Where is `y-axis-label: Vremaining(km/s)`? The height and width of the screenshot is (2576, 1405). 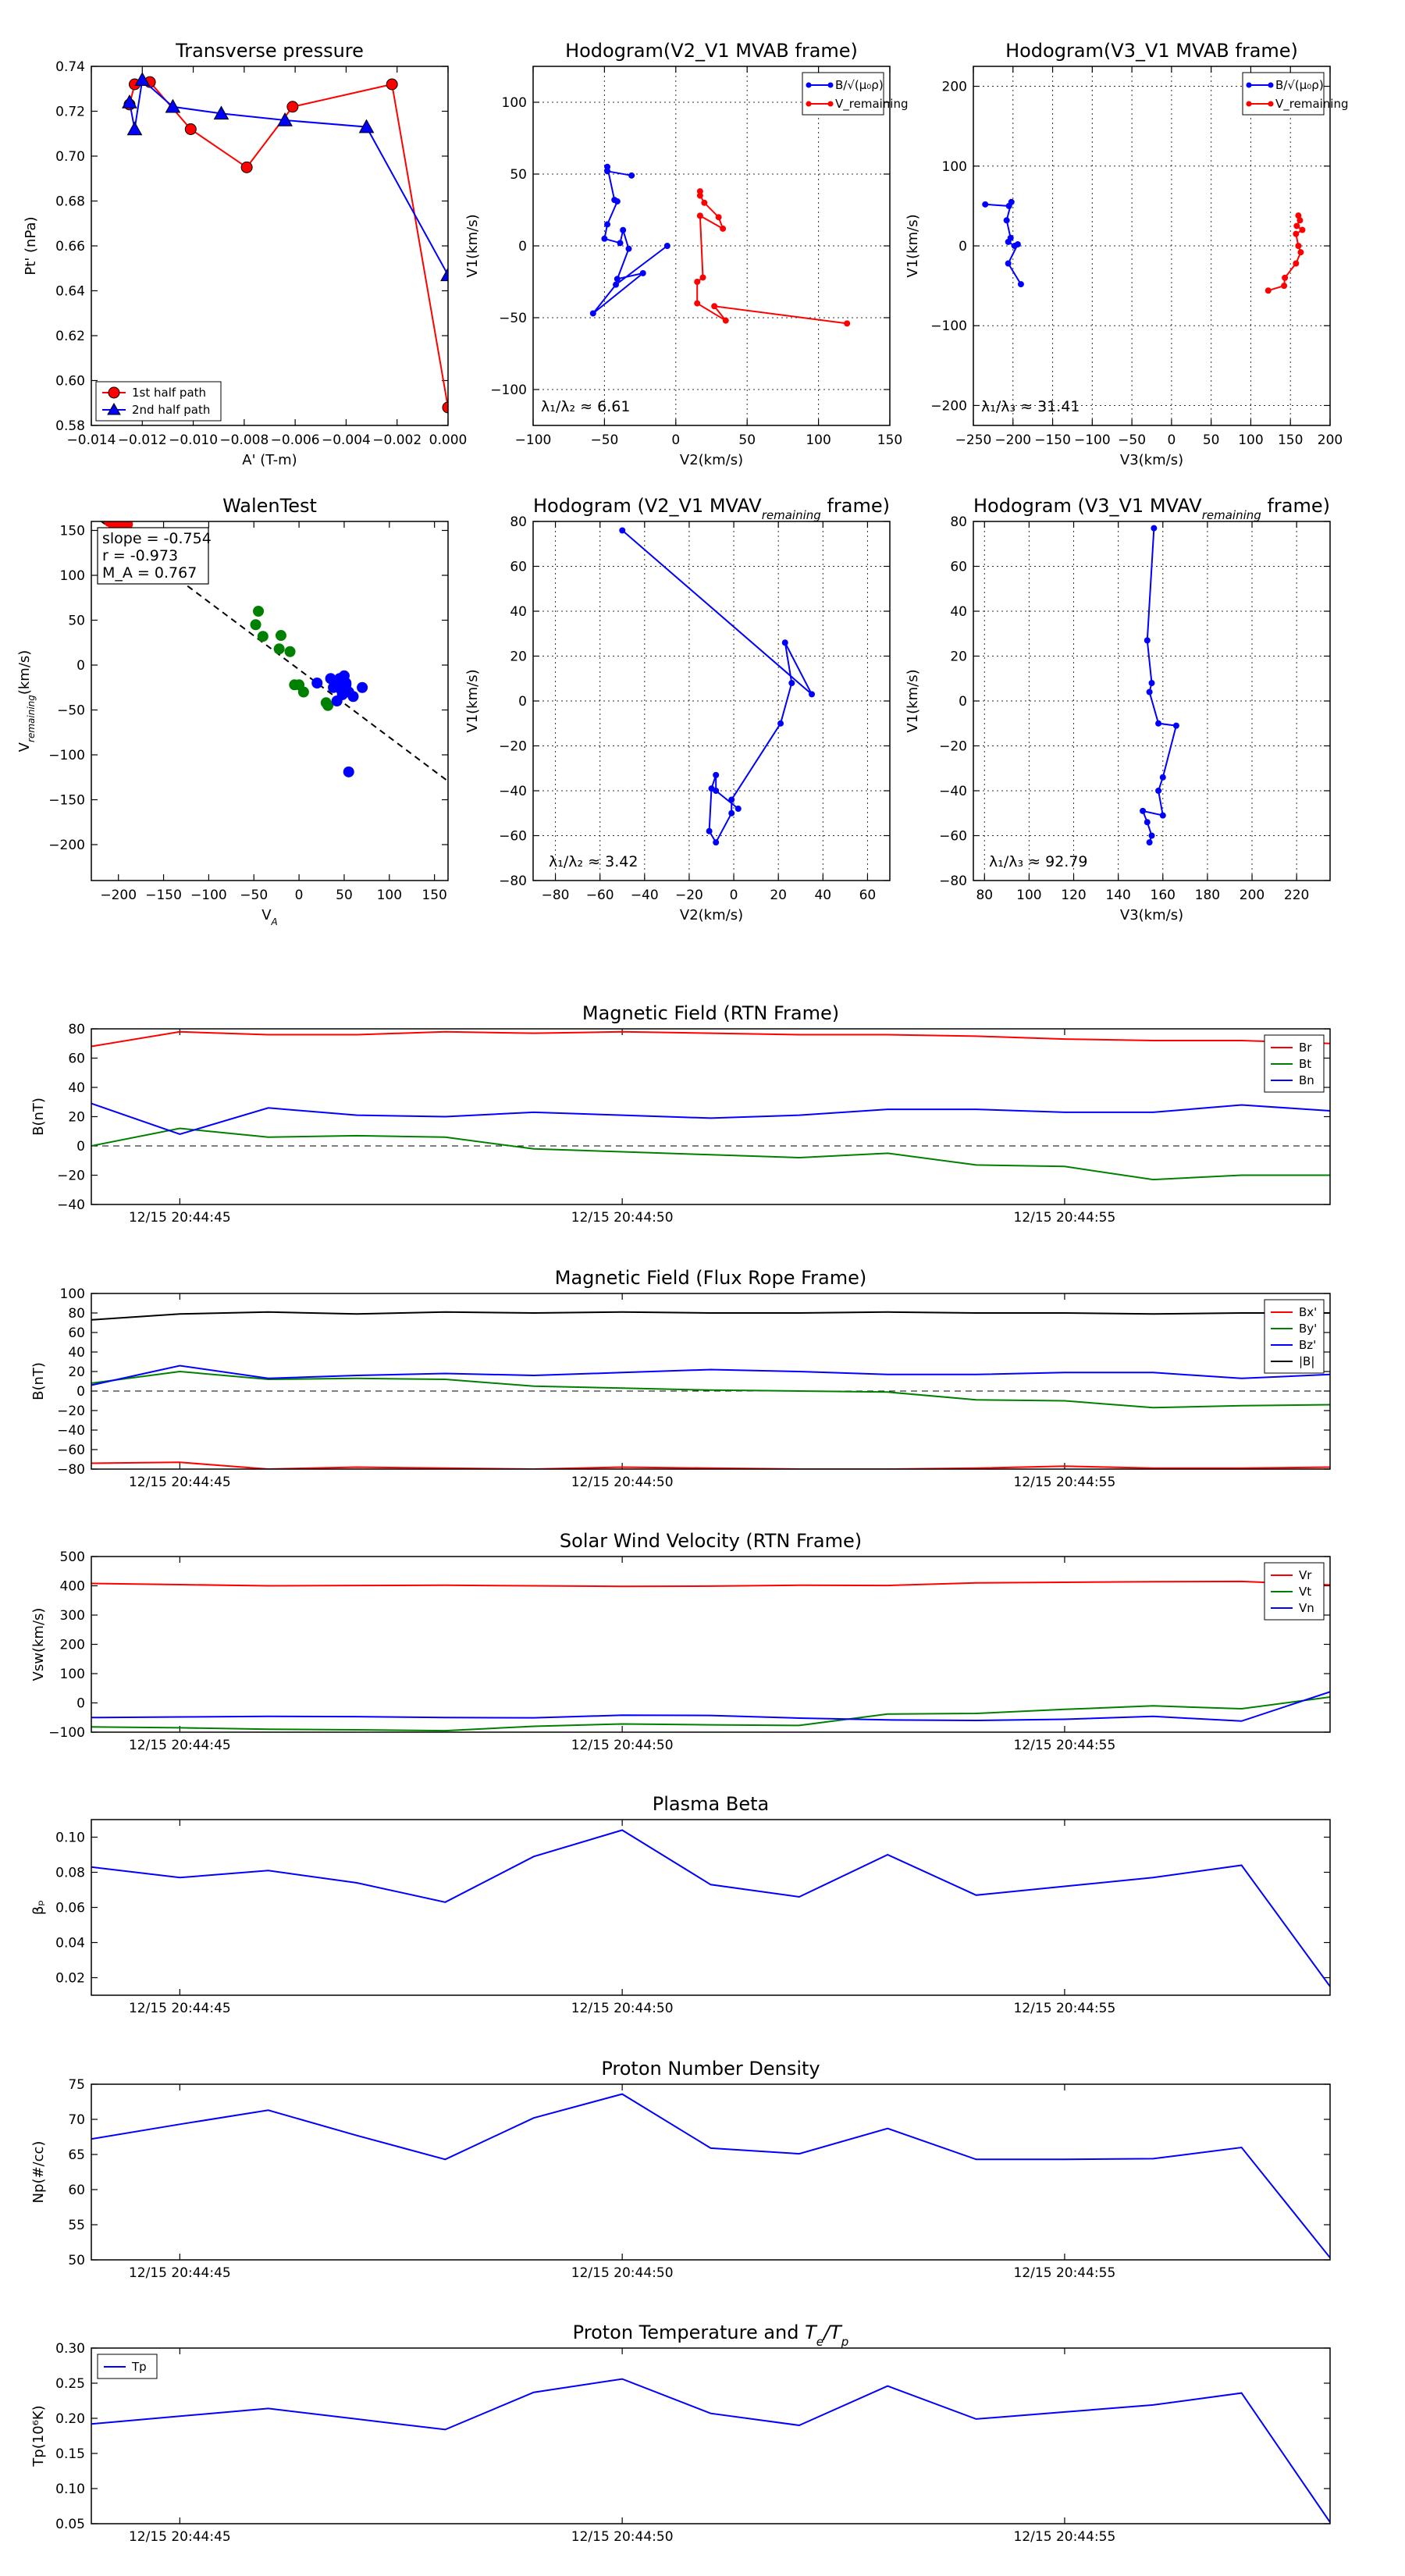 y-axis-label: Vremaining(km/s) is located at coordinates (26, 701).